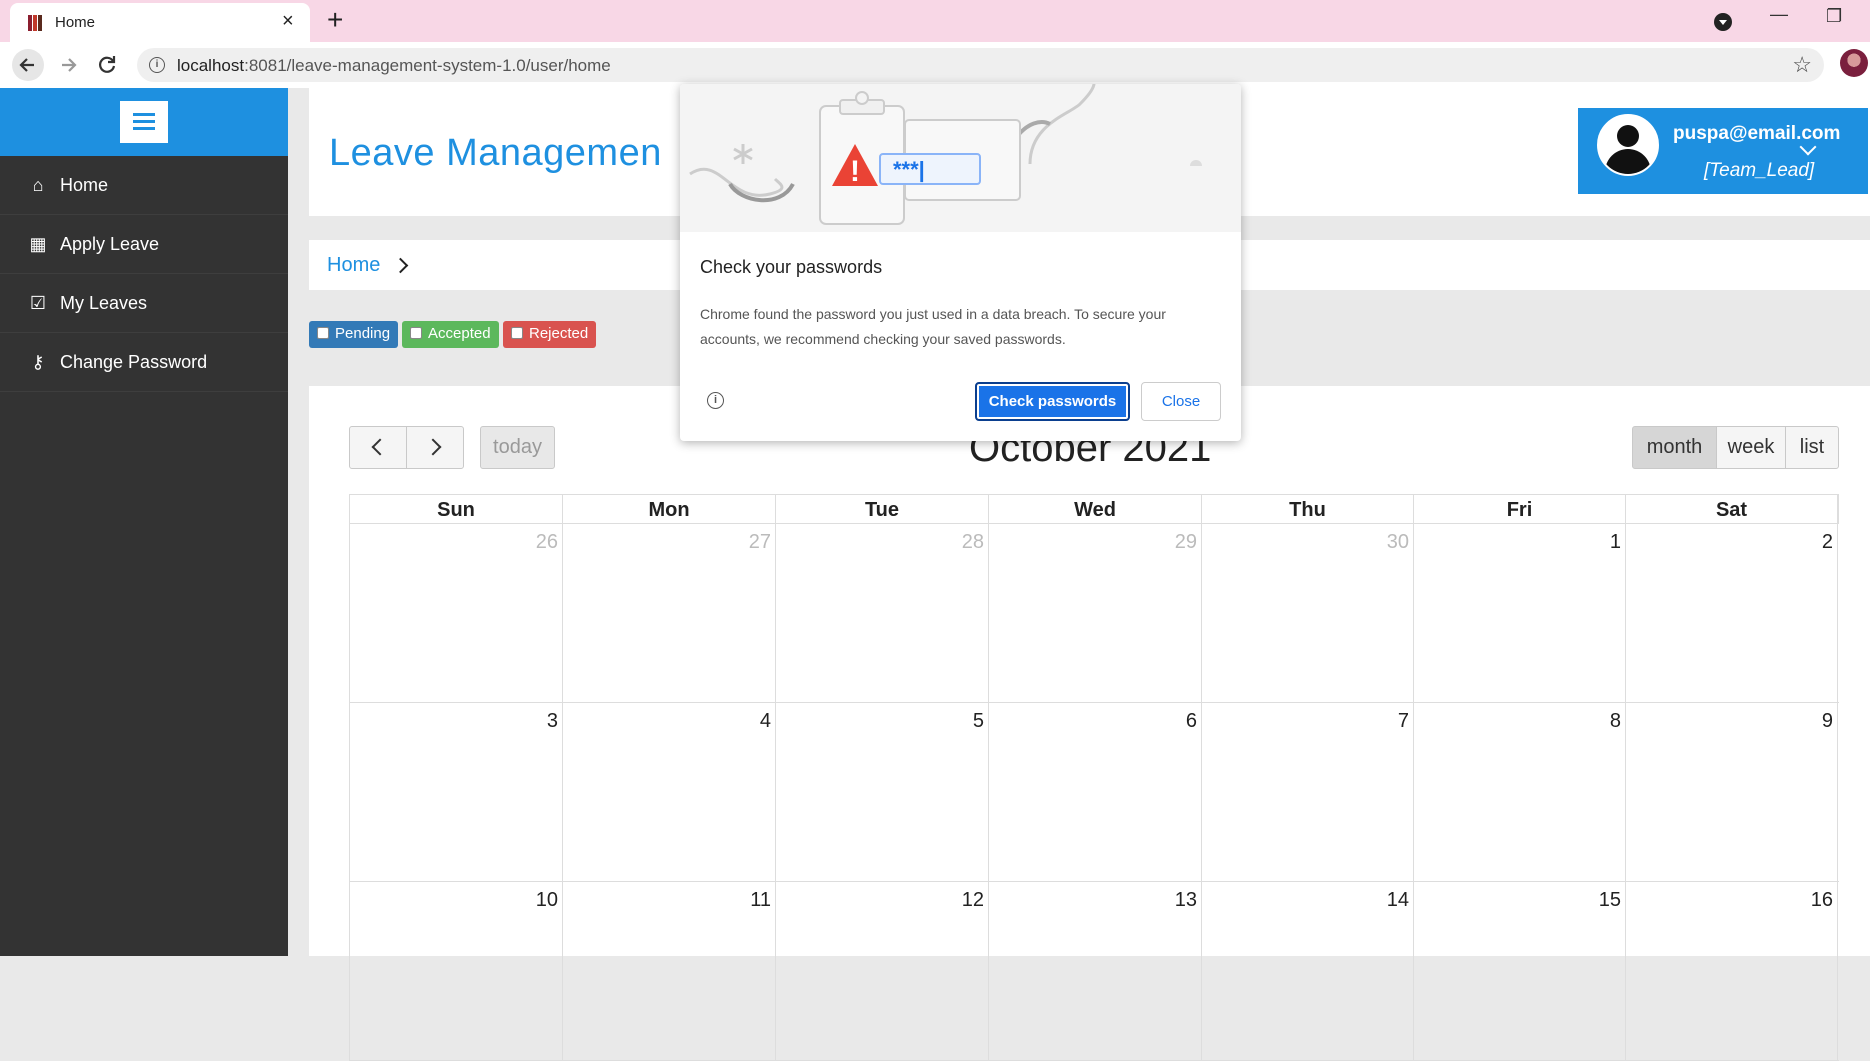 This screenshot has width=1870, height=1061. Describe the element at coordinates (1186, 542) in the screenshot. I see `day-number: 29` at that location.